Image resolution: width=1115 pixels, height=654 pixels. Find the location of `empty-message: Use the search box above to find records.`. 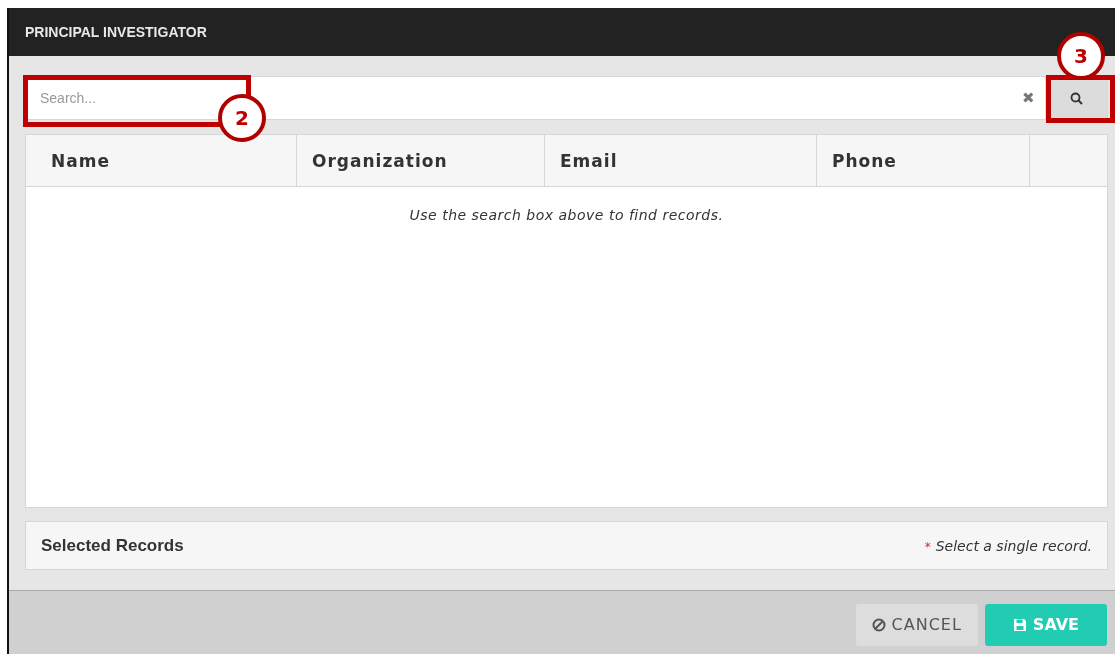

empty-message: Use the search box above to find records. is located at coordinates (566, 216).